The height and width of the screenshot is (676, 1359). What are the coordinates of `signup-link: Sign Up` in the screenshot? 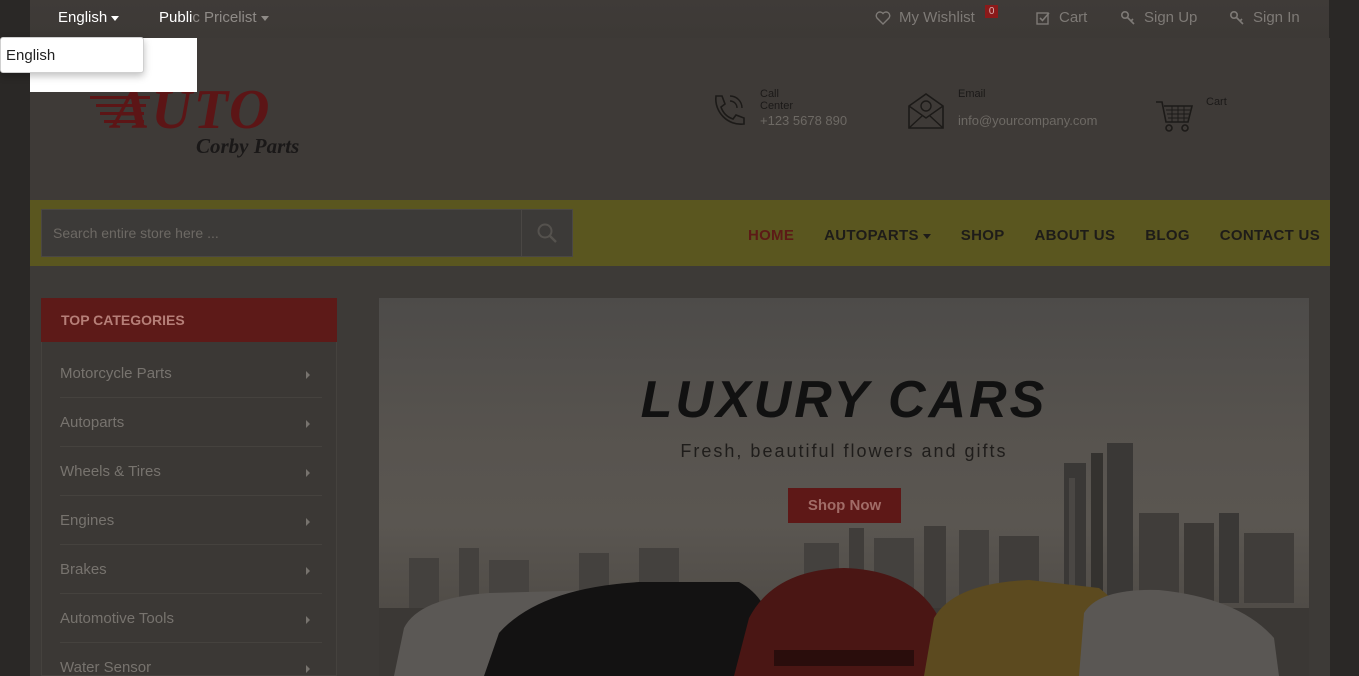 It's located at (1158, 17).